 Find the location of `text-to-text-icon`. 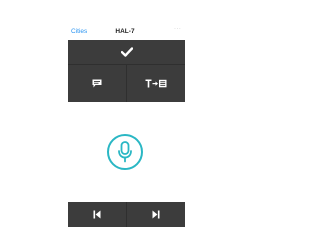

text-to-text-icon is located at coordinates (156, 83).